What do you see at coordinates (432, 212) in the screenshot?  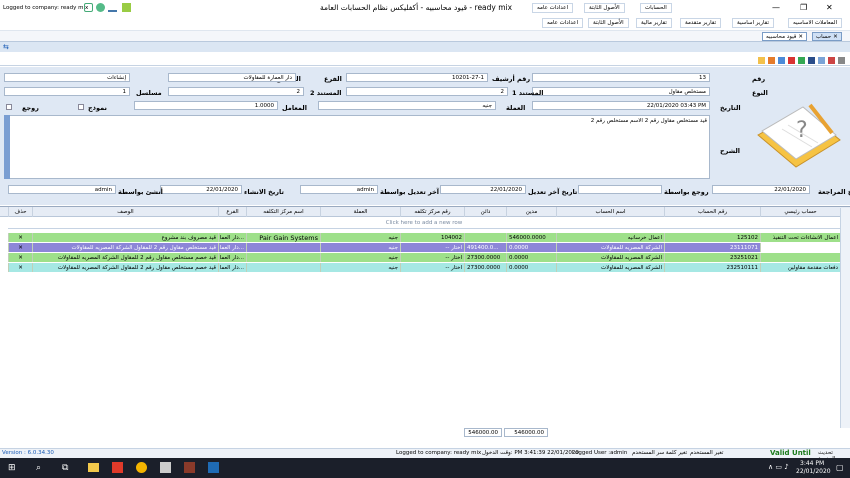 I see `col-cost-center-no: رقم مركز تكلفه` at bounding box center [432, 212].